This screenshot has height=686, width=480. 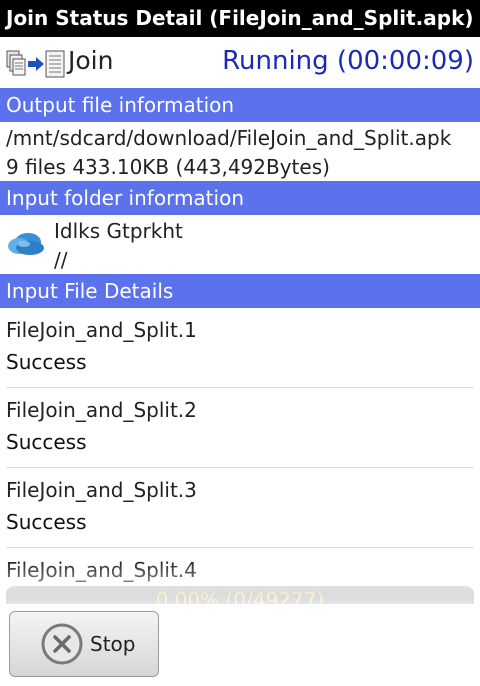 What do you see at coordinates (240, 198) in the screenshot?
I see `section-input-folder: Input folder information` at bounding box center [240, 198].